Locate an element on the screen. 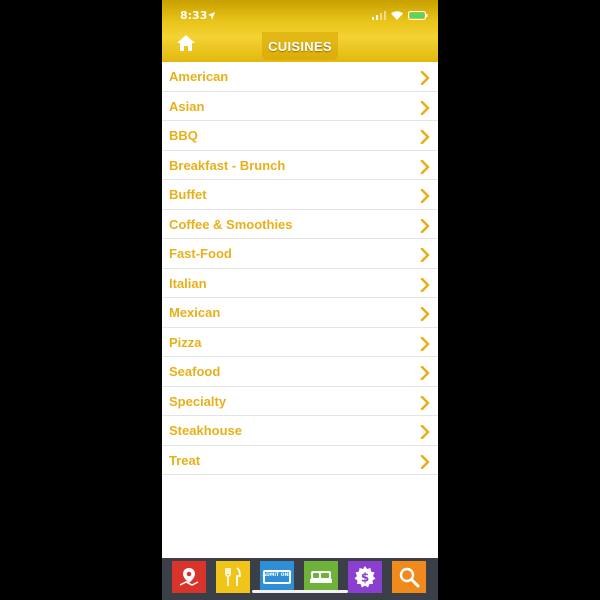 This screenshot has height=600, width=600. tab-bar: ADMIT ONE $ is located at coordinates (300, 579).